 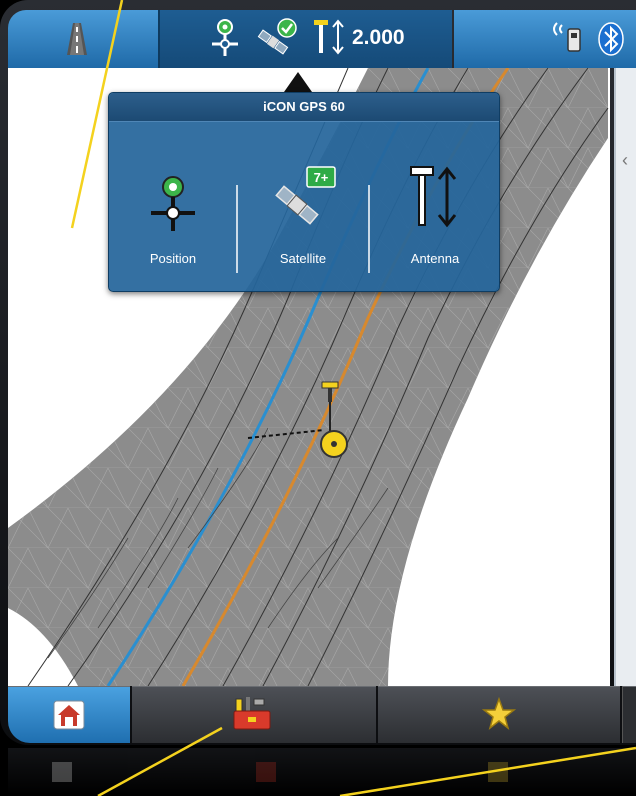 What do you see at coordinates (277, 36) in the screenshot?
I see `satellite-ok-icon` at bounding box center [277, 36].